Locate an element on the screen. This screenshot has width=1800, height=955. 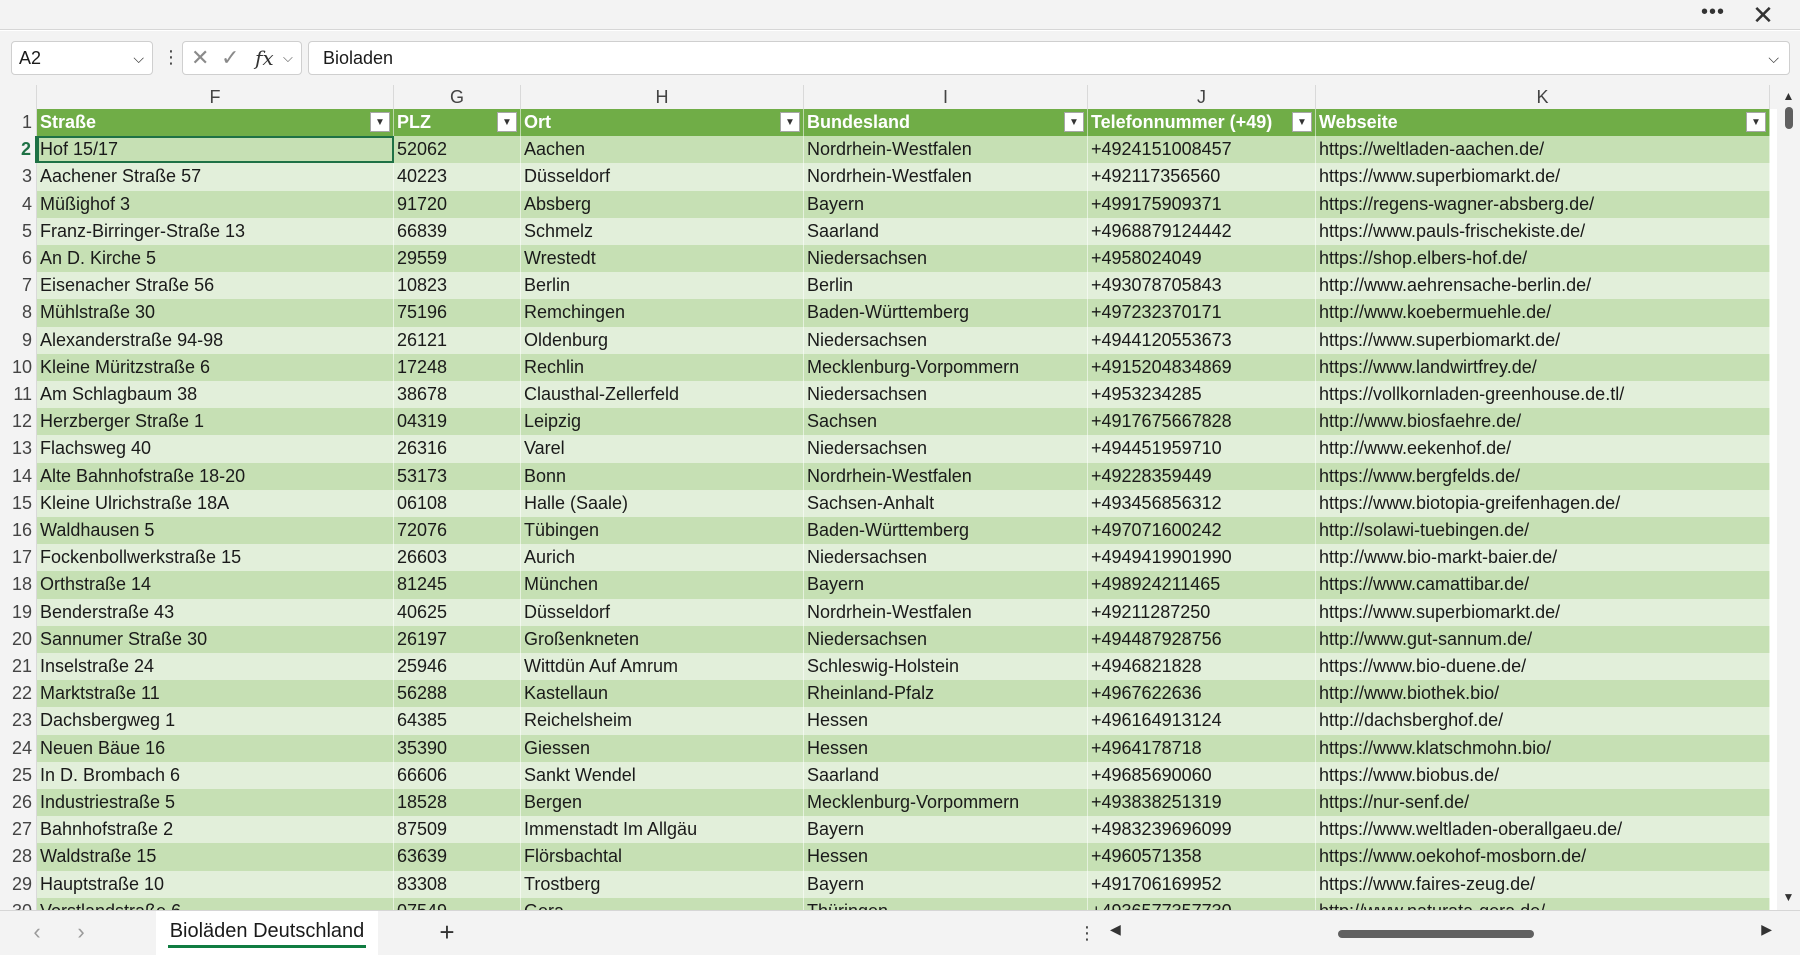
row-number: 28 is located at coordinates (18, 857).